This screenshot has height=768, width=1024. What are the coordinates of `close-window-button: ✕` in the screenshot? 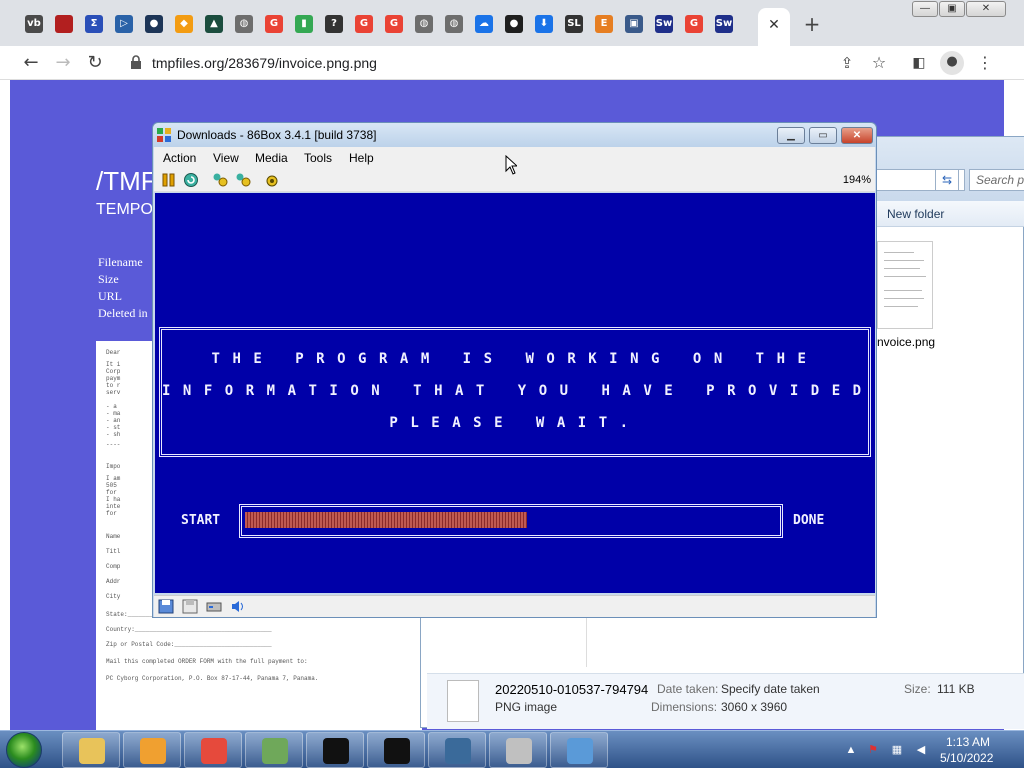 It's located at (986, 9).